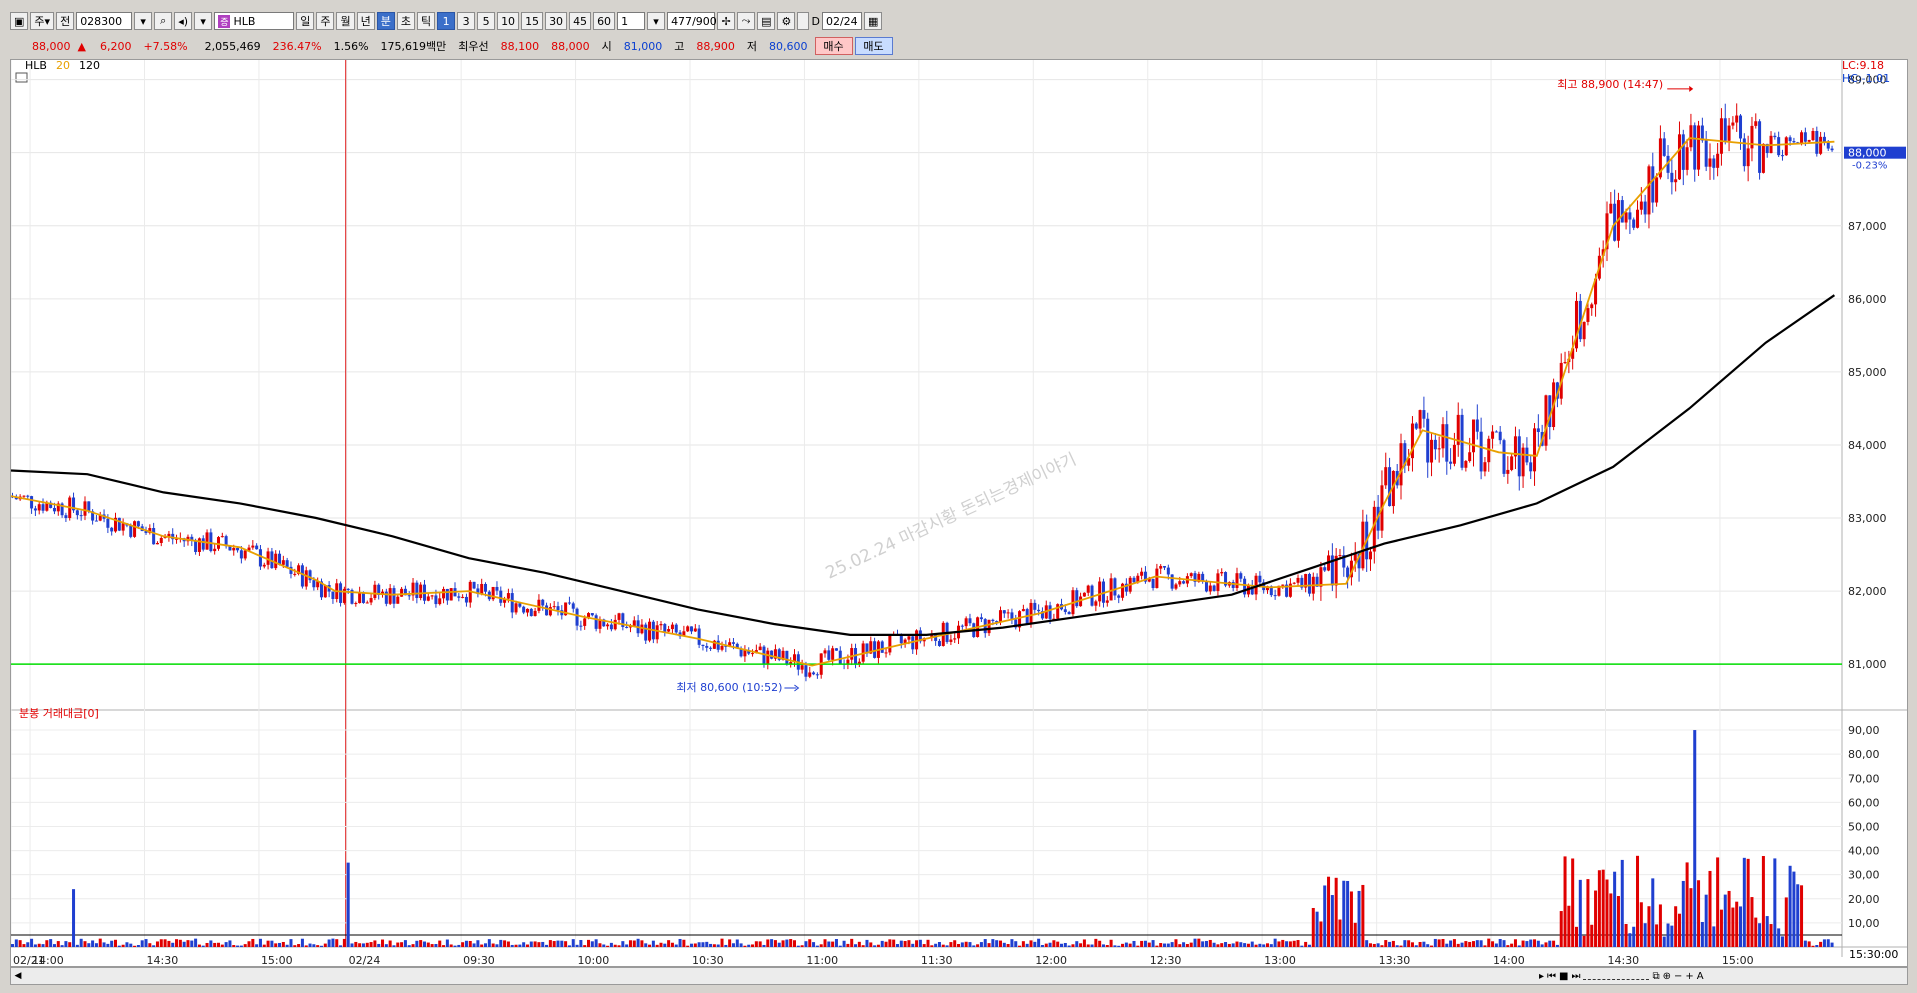 This screenshot has height=993, width=1917. Describe the element at coordinates (65, 21) in the screenshot. I see `ref-button: 전` at that location.